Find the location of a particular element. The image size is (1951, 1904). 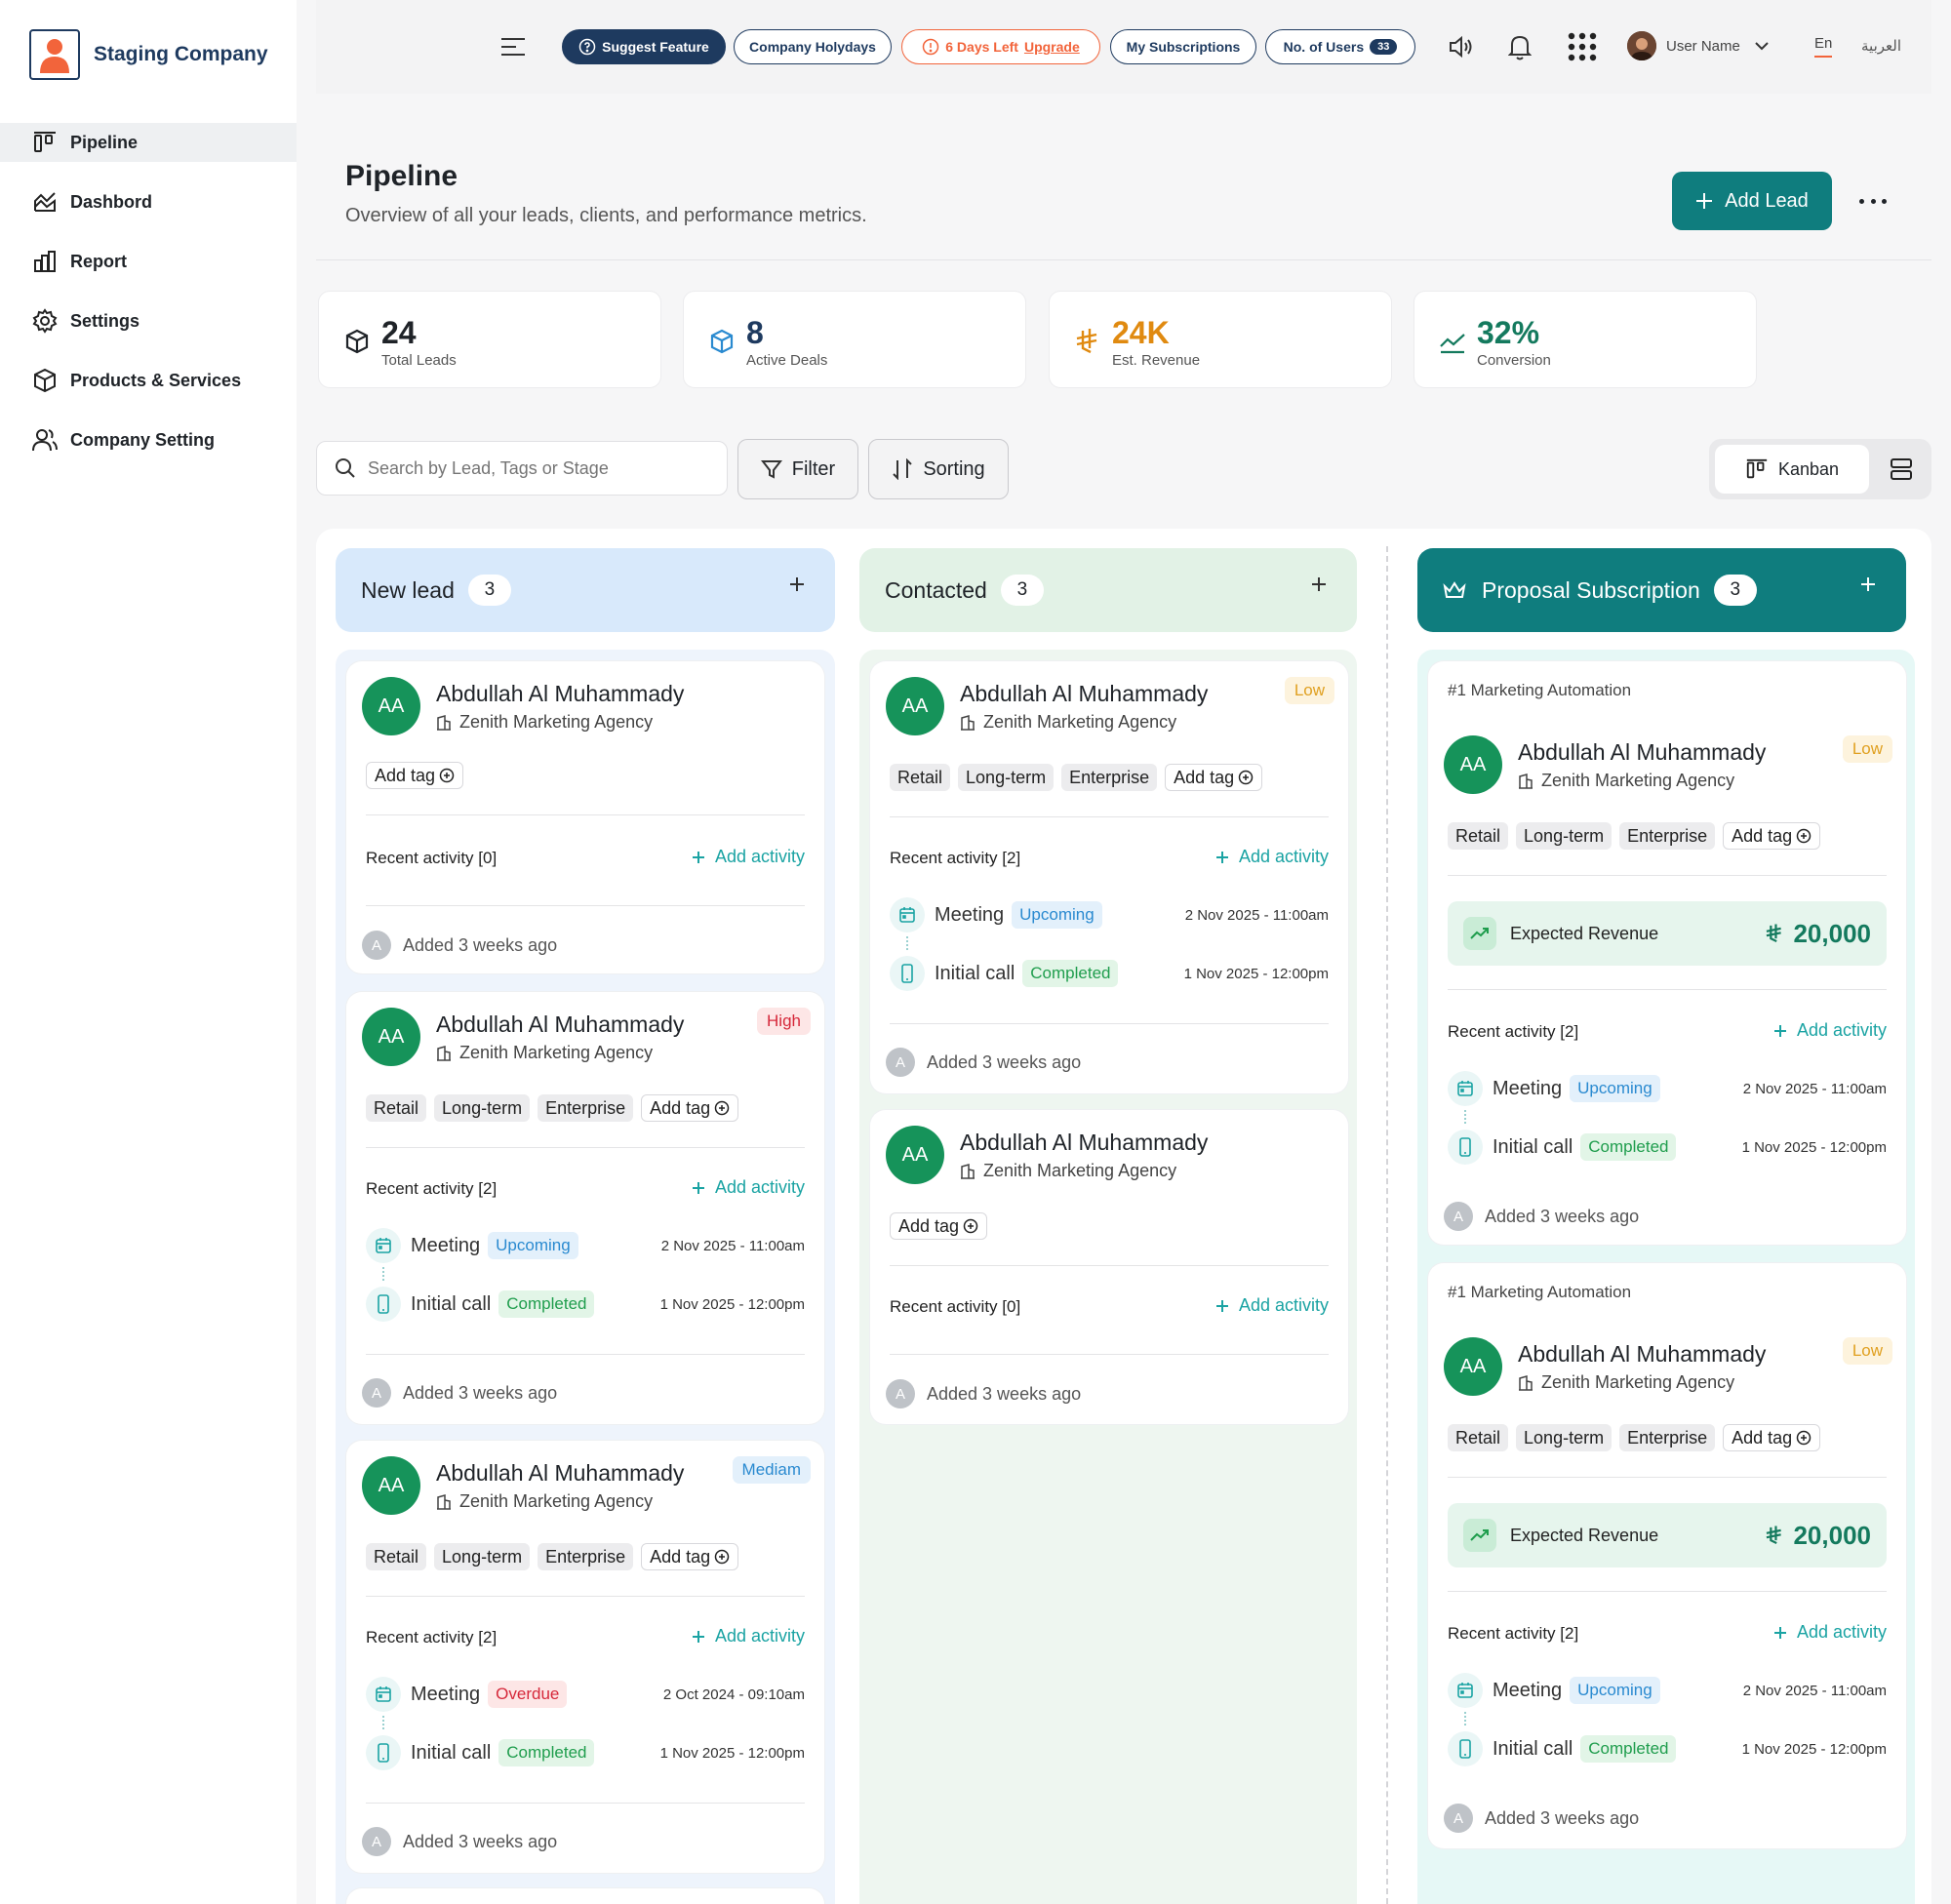

plus-icon is located at coordinates (1704, 201).